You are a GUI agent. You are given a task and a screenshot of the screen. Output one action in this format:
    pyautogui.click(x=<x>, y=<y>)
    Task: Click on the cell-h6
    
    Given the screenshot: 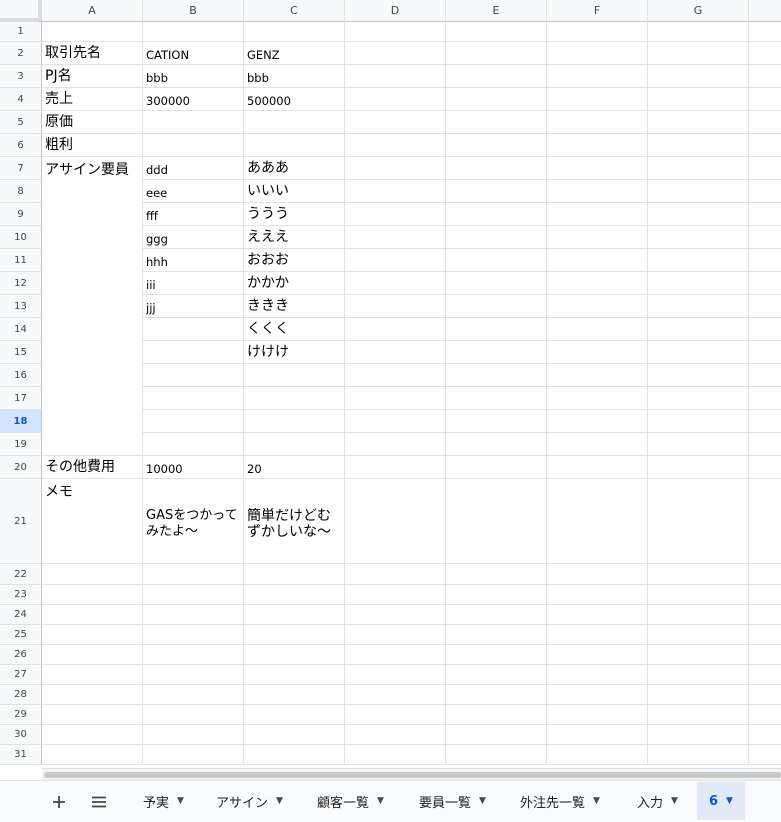 What is the action you would take?
    pyautogui.click(x=765, y=145)
    